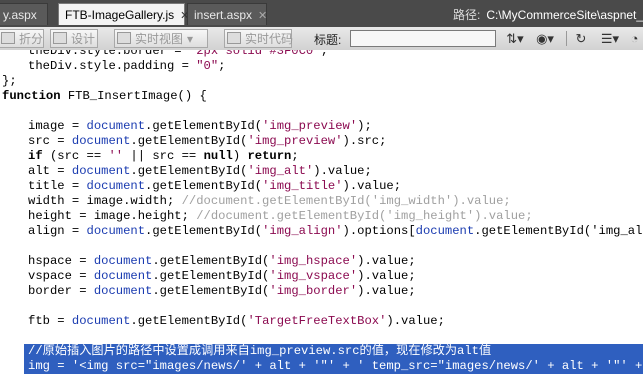  Describe the element at coordinates (610, 38) in the screenshot. I see `view-options-icon: ☰▾` at that location.